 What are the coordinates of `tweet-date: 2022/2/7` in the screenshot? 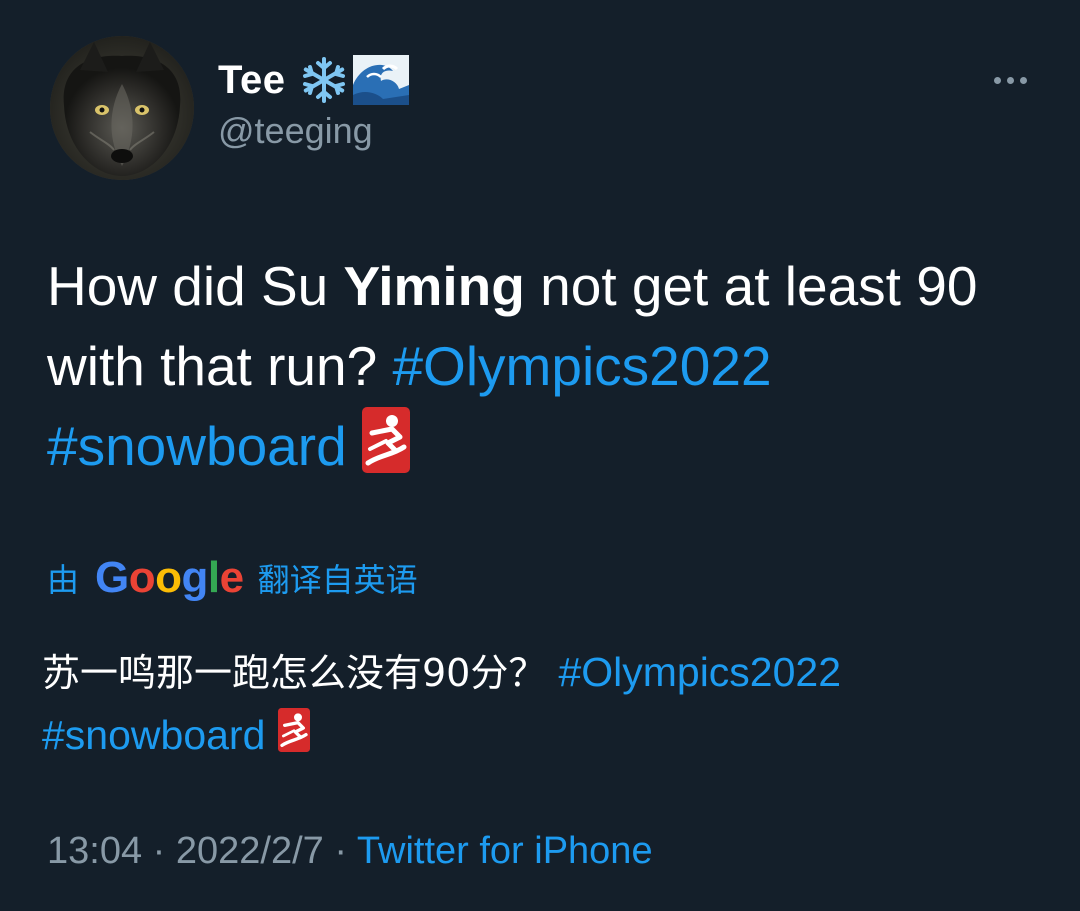 It's located at (250, 851).